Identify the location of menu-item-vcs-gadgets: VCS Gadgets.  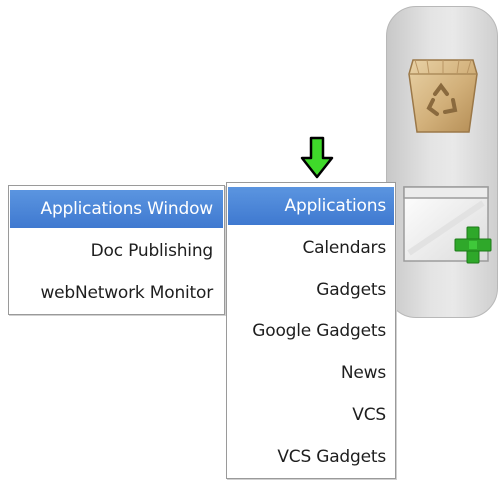
(311, 457).